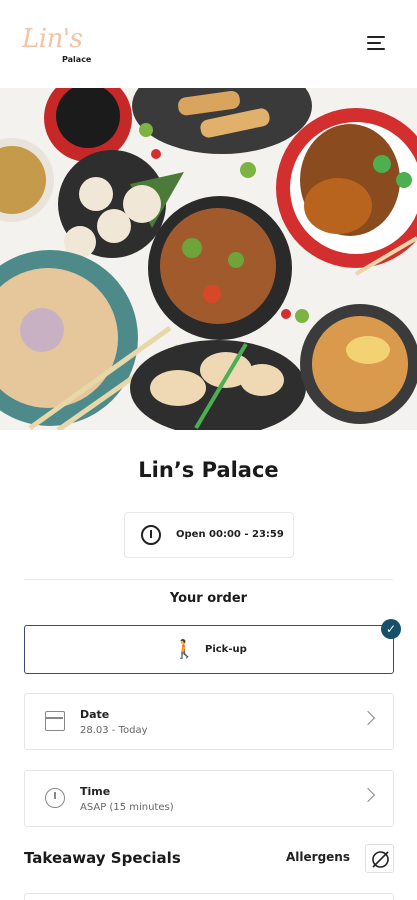  Describe the element at coordinates (226, 649) in the screenshot. I see `pickup-label: Pick-up` at that location.